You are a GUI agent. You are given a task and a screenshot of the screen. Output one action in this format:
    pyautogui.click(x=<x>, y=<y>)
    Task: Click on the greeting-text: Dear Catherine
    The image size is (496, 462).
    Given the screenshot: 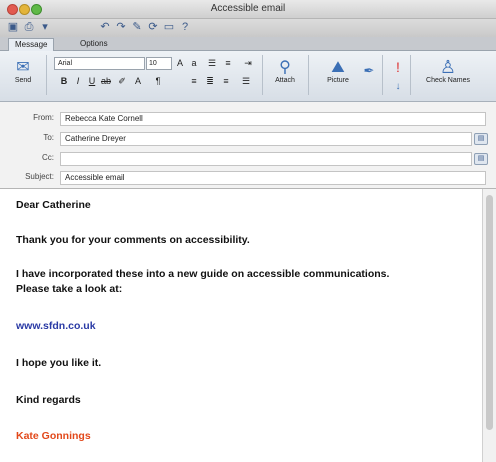 What is the action you would take?
    pyautogui.click(x=53, y=205)
    